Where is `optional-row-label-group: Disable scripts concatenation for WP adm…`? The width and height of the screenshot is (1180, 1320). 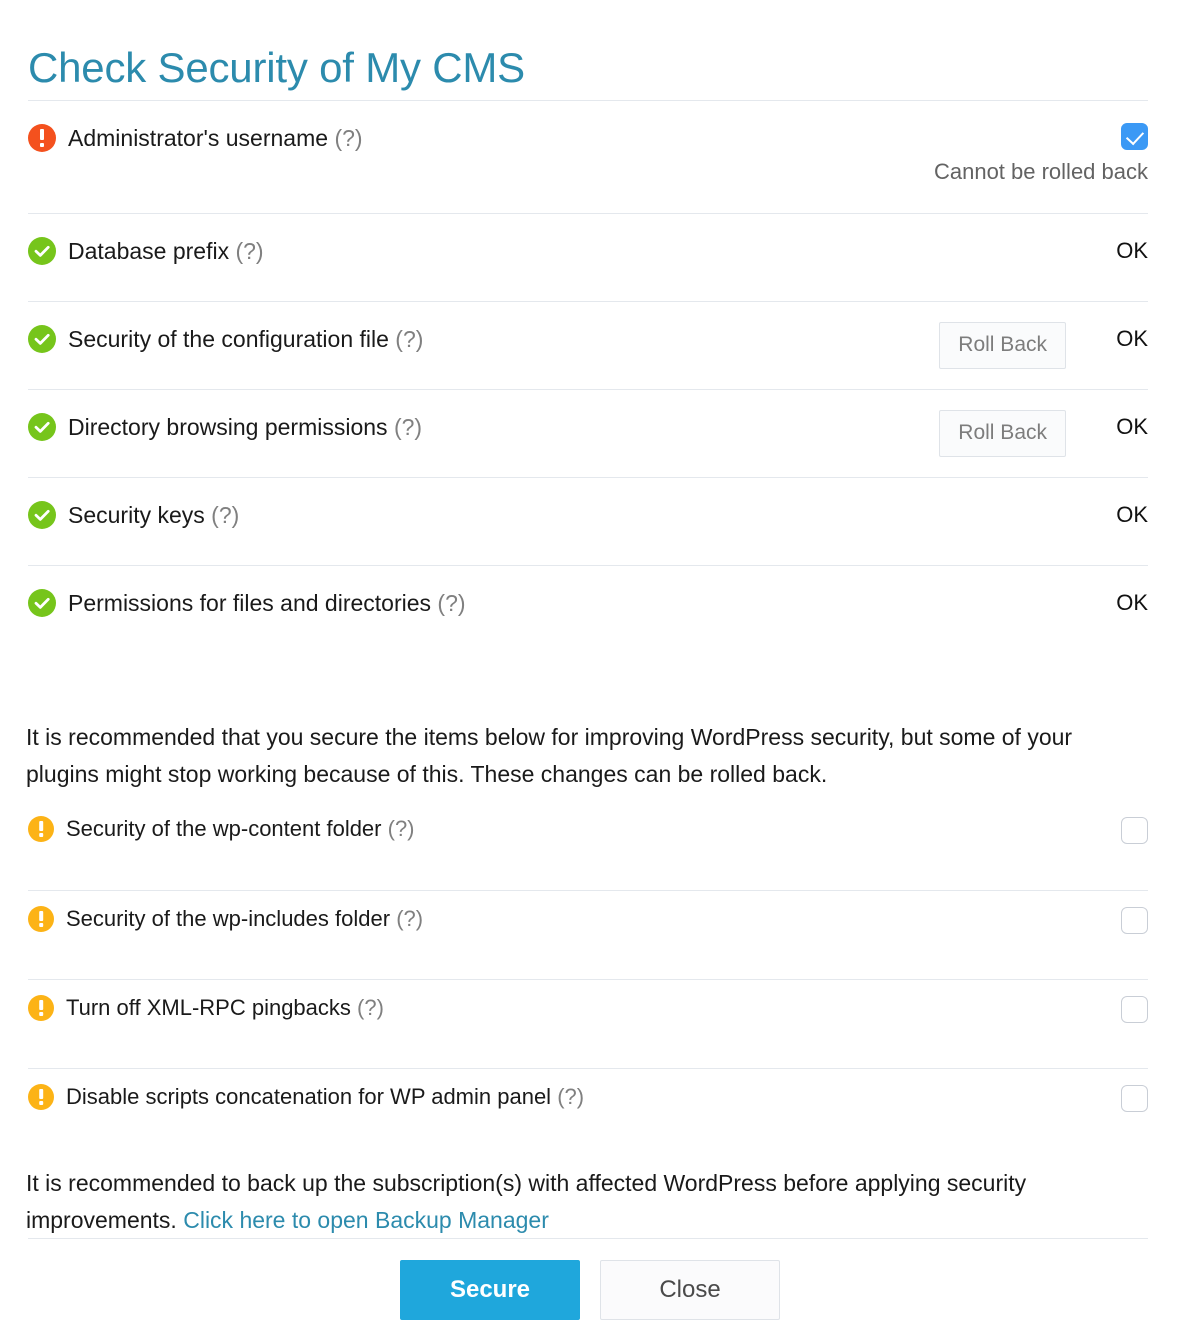
optional-row-label-group: Disable scripts concatenation for WP adm… is located at coordinates (574, 1090).